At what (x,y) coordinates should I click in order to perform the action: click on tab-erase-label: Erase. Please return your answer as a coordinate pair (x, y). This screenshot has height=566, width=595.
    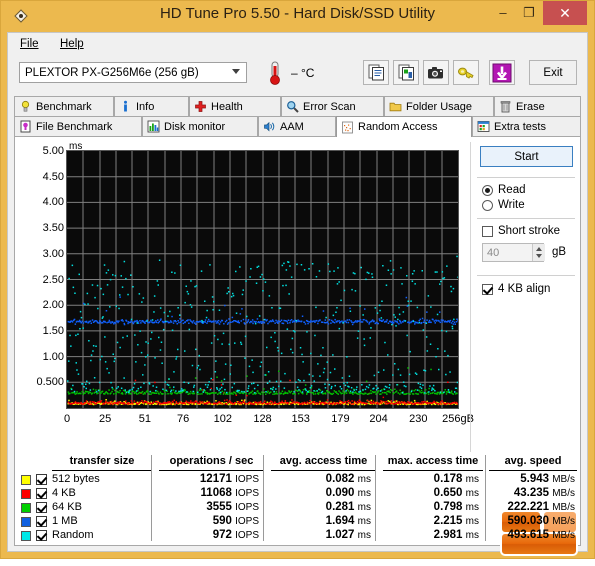
    Looking at the image, I should click on (530, 107).